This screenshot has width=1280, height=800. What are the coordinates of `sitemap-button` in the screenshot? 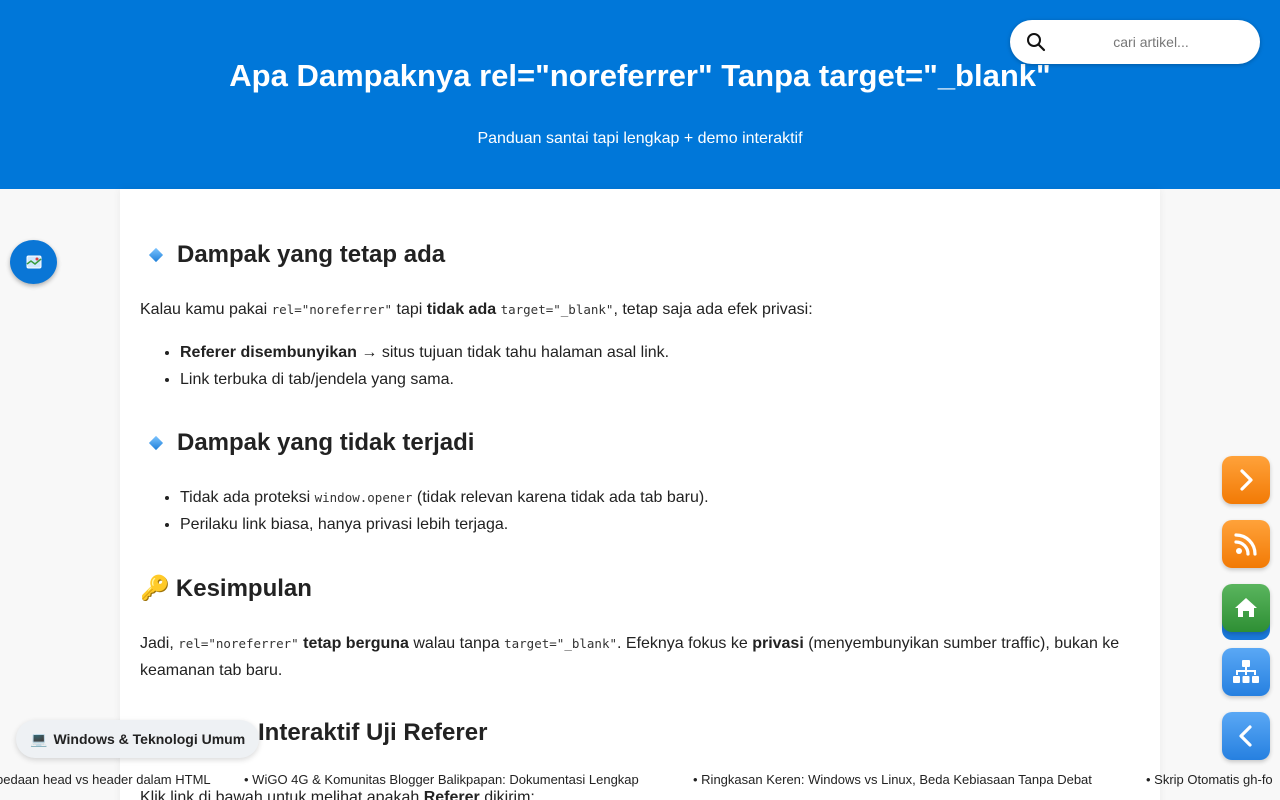 It's located at (1246, 672).